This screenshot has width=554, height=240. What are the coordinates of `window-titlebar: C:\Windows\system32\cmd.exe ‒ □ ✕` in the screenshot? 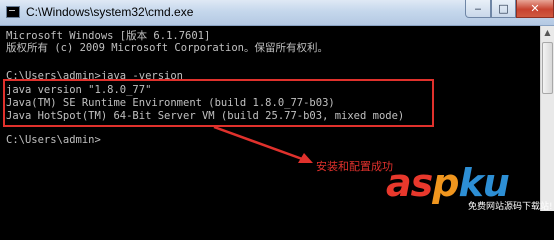 It's located at (277, 13).